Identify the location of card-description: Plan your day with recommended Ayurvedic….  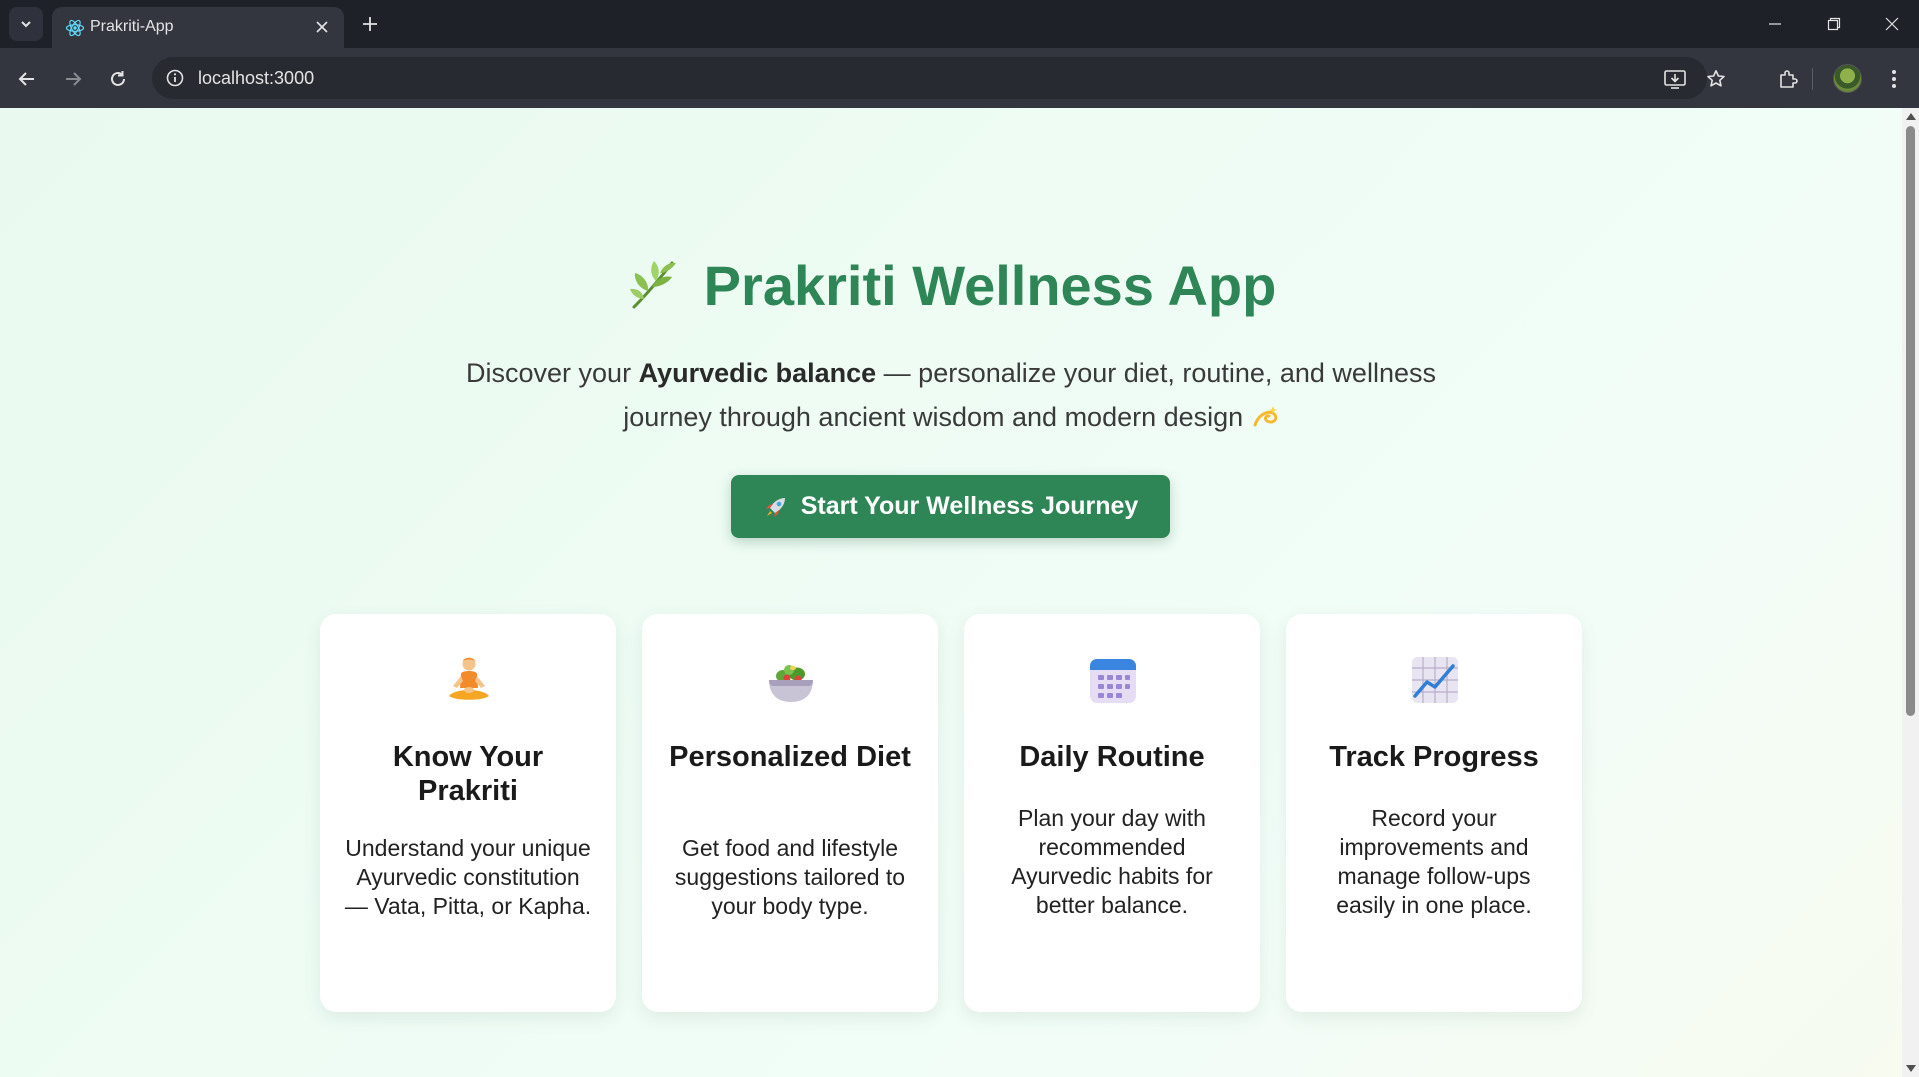
(1112, 861).